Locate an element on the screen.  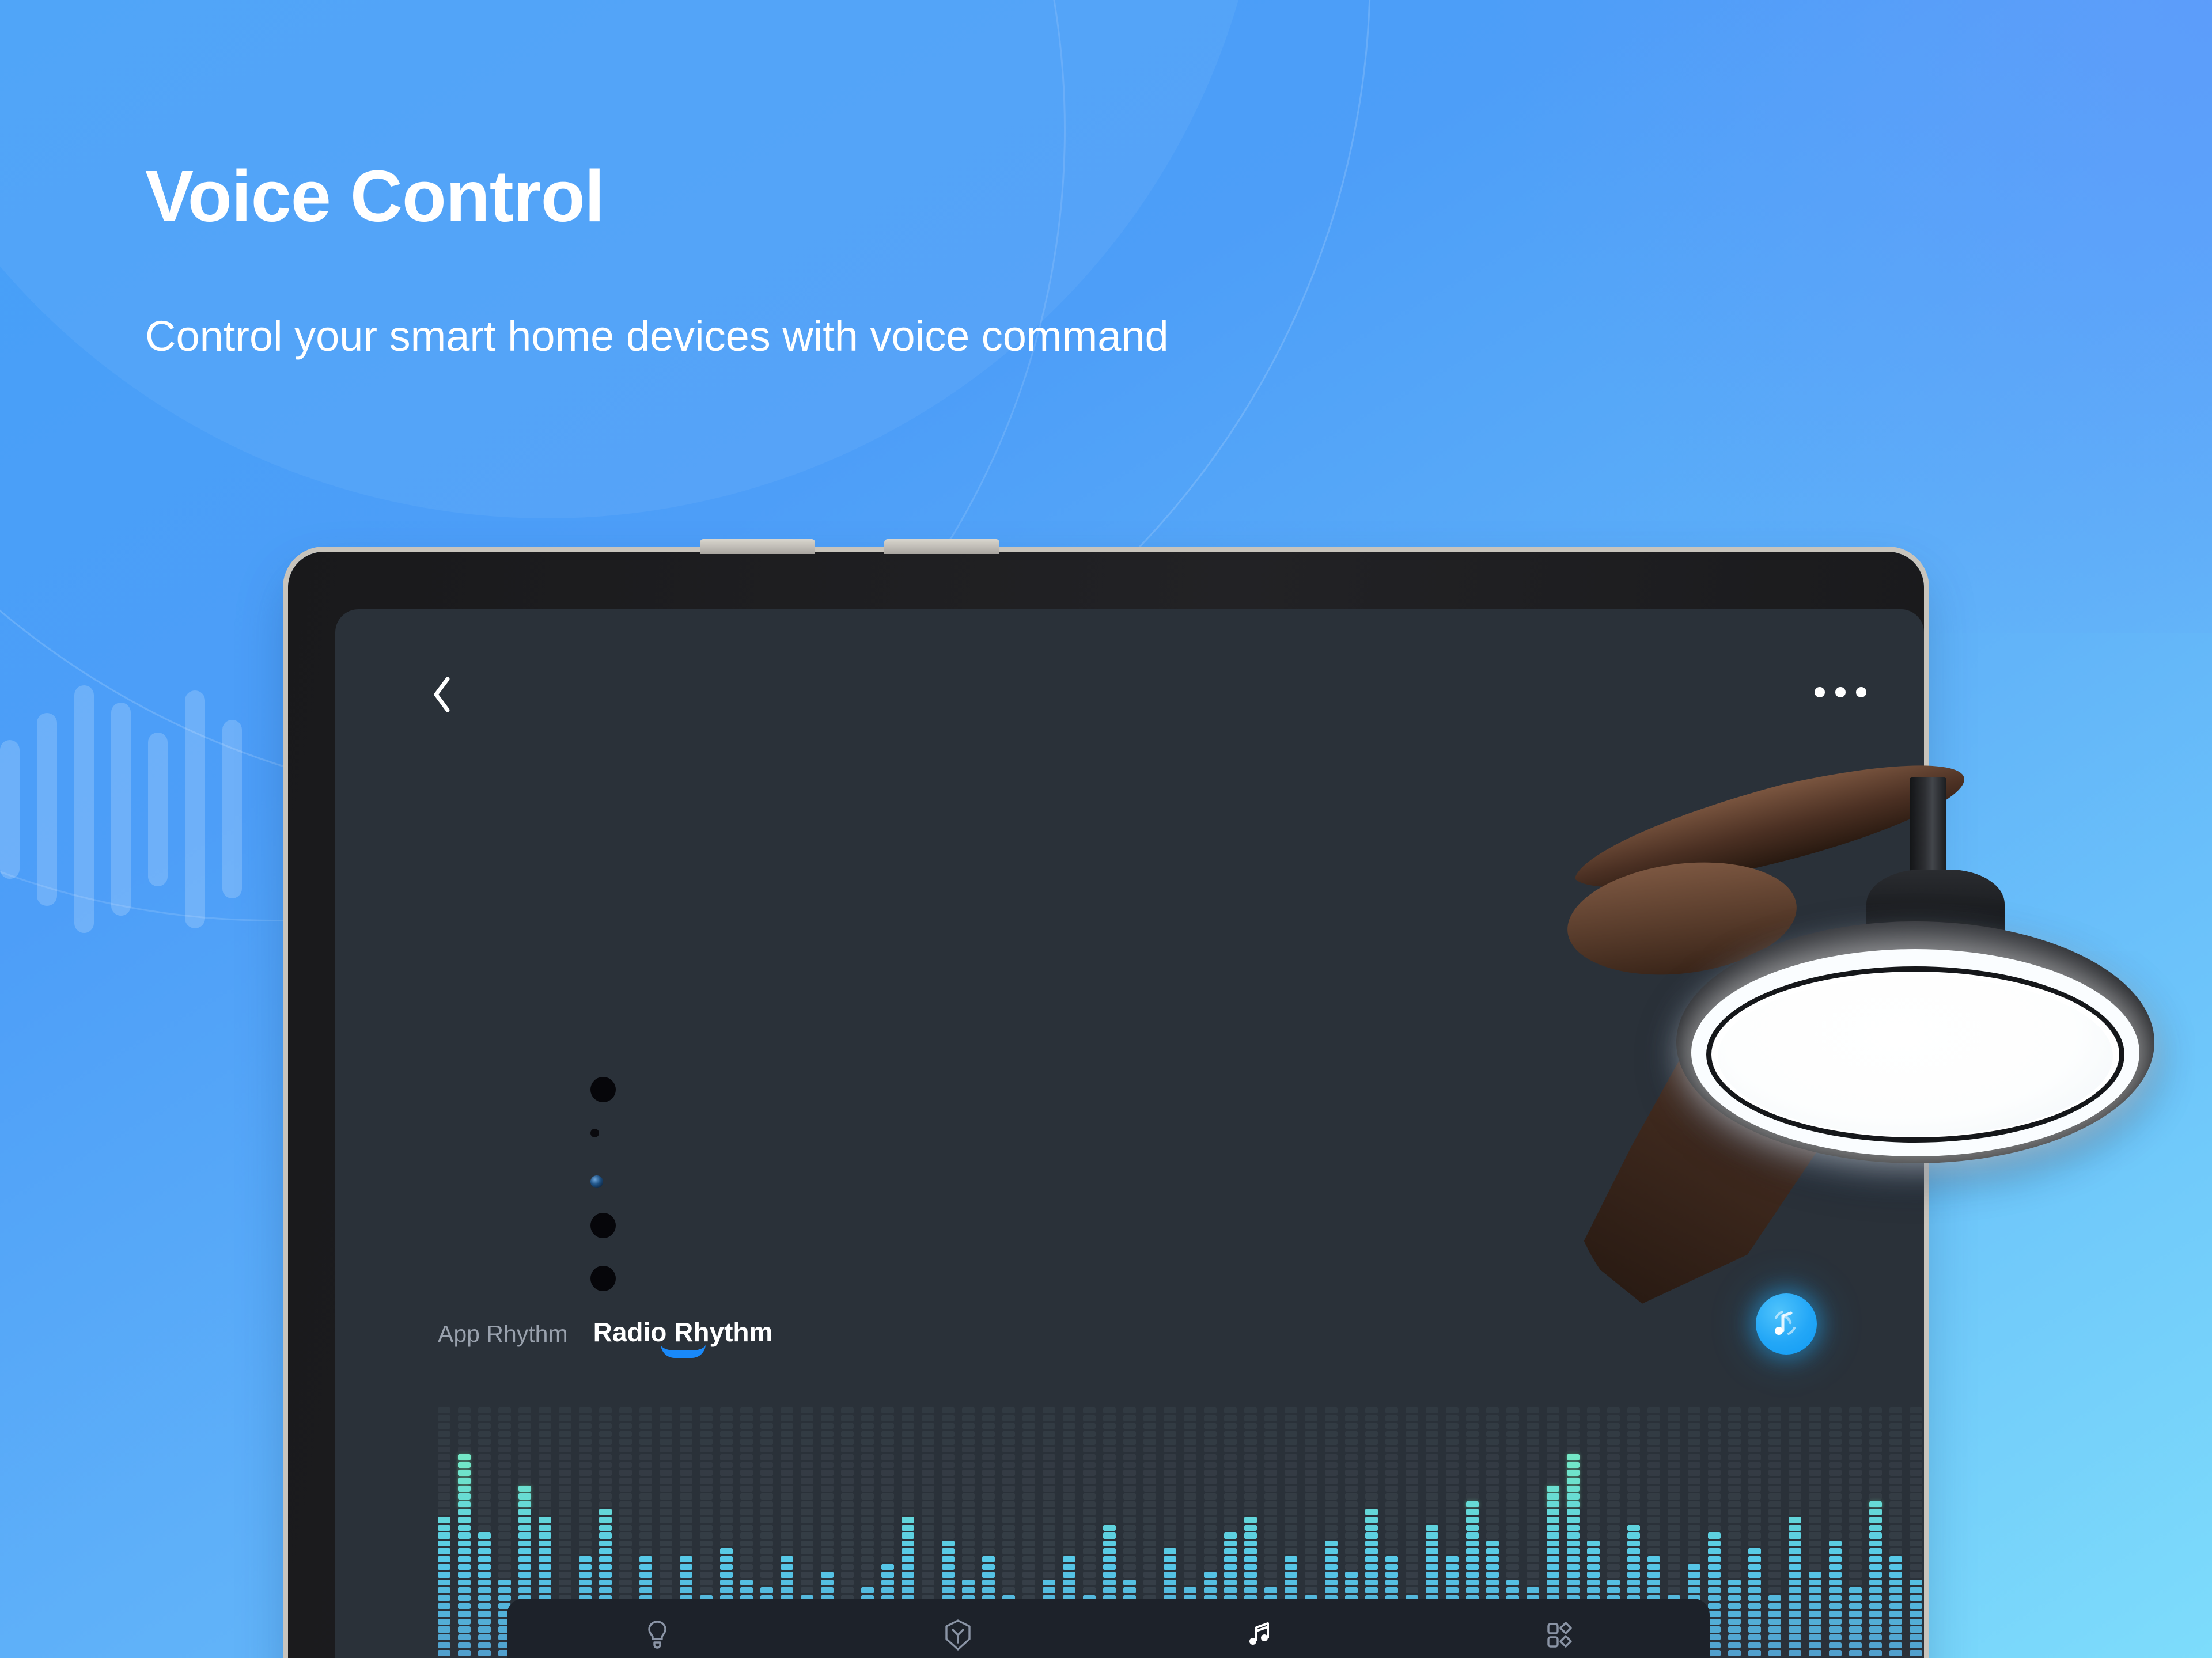
nav-item-mode: Mode is located at coordinates (958, 1628).